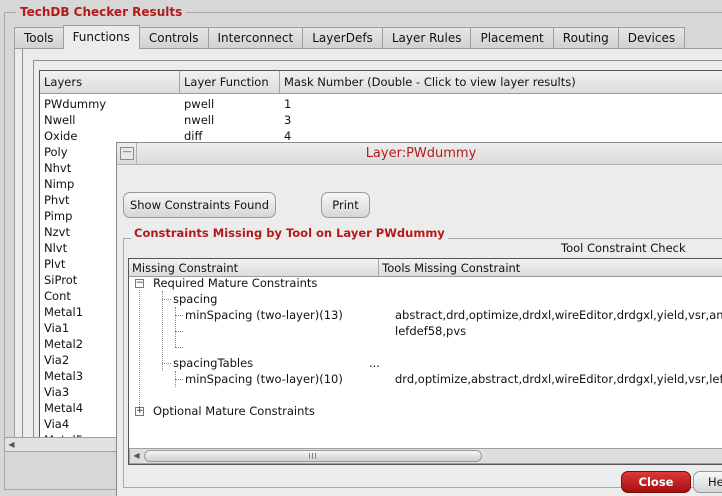 The height and width of the screenshot is (496, 722). Describe the element at coordinates (512, 38) in the screenshot. I see `tab-placement: Placement` at that location.